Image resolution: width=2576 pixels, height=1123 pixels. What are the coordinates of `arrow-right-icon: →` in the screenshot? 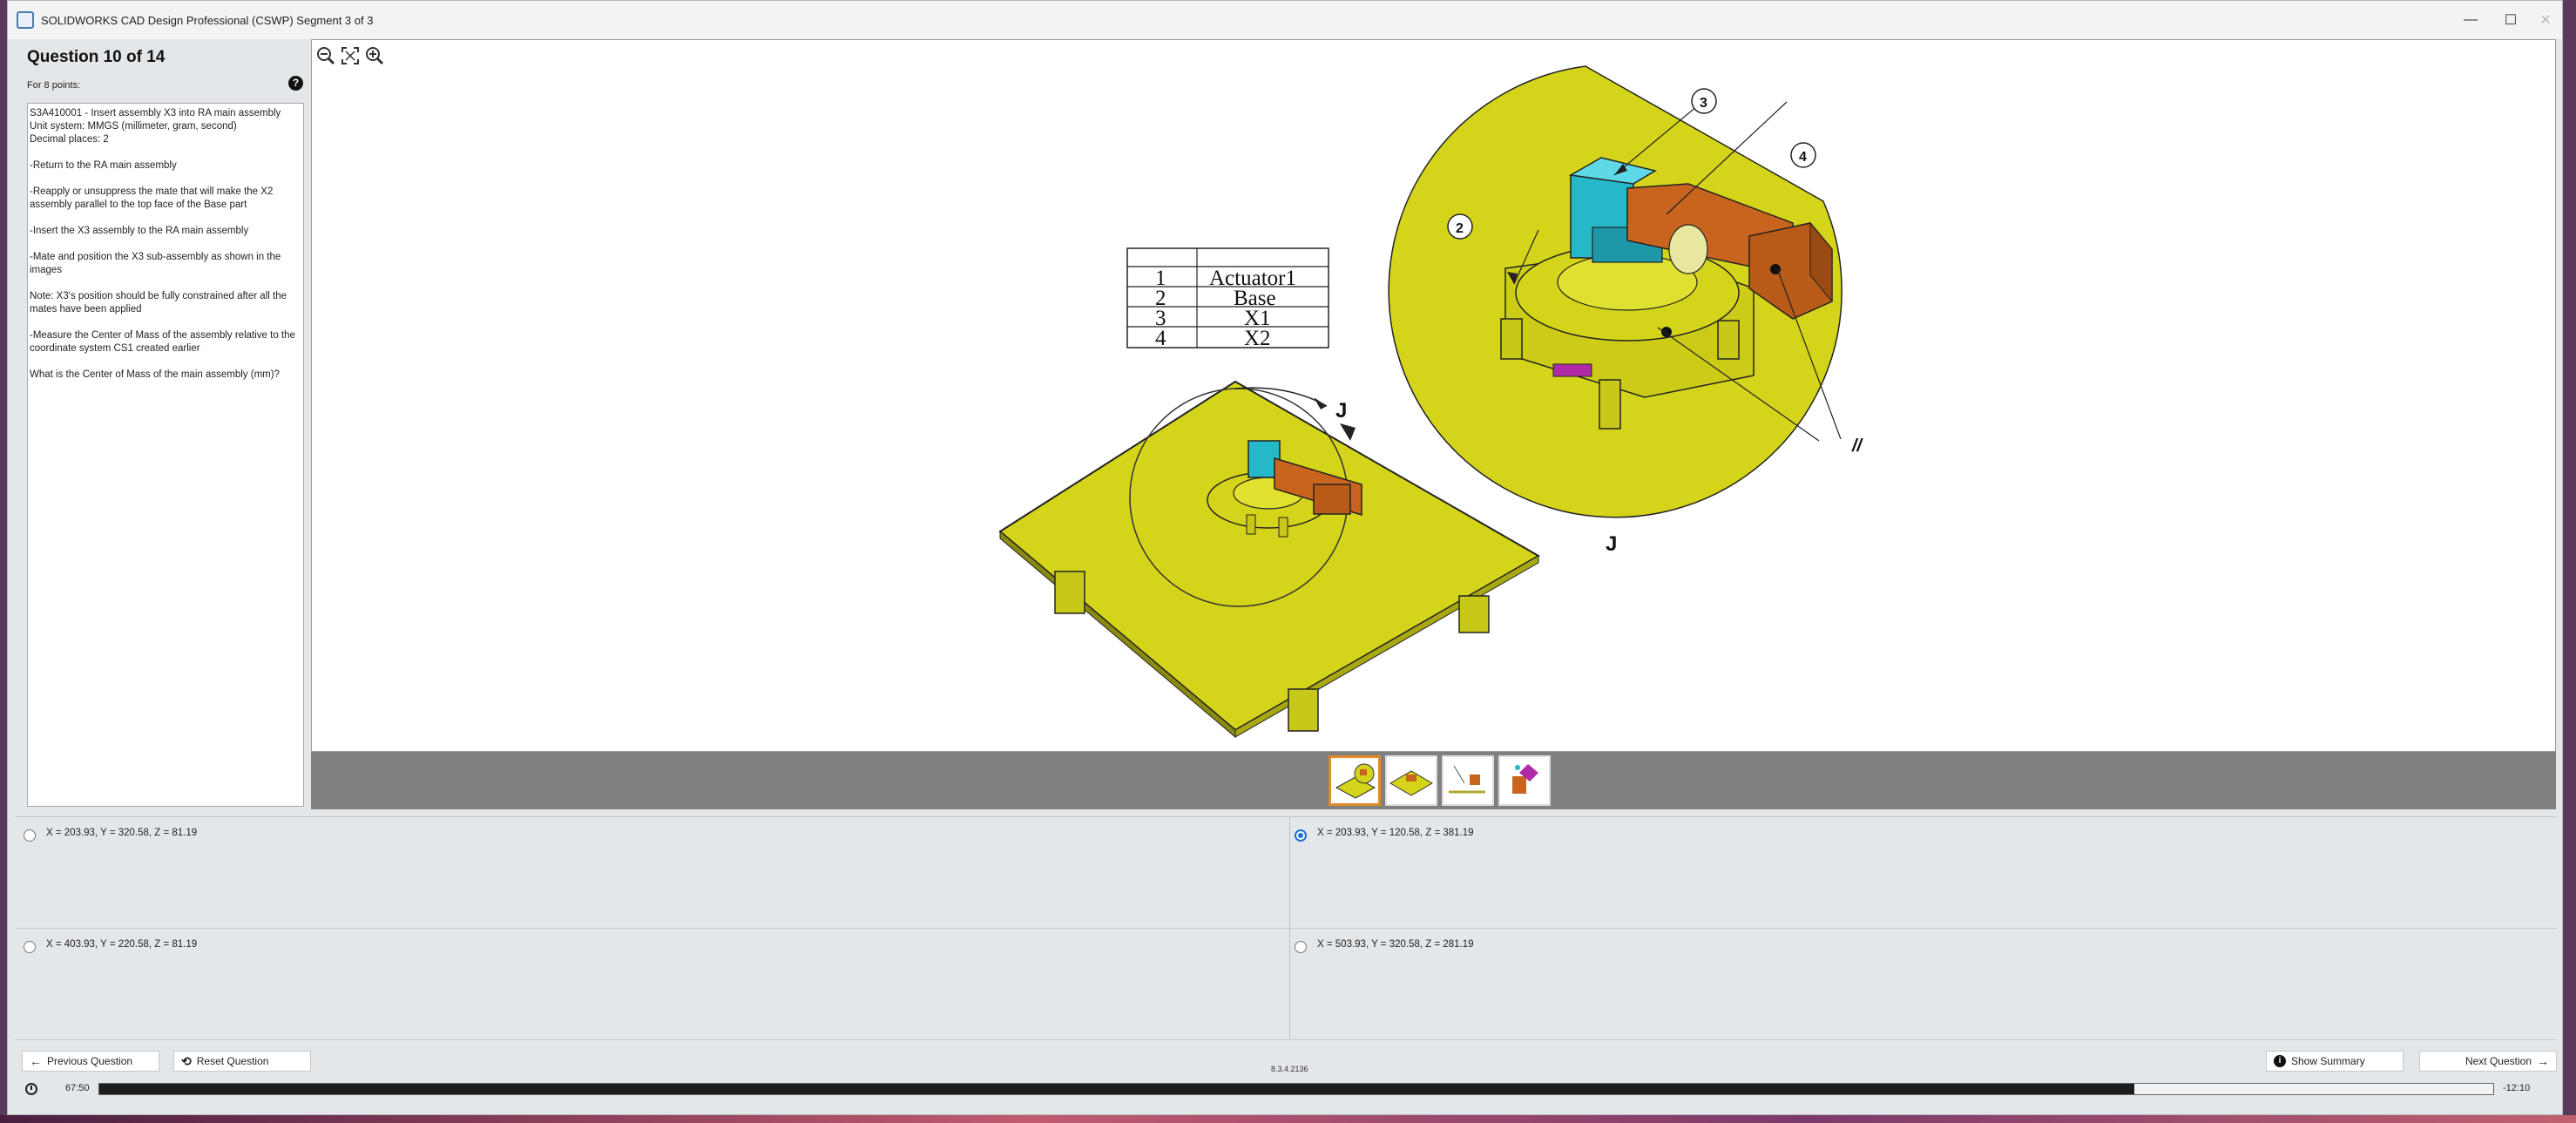 It's located at (2543, 1061).